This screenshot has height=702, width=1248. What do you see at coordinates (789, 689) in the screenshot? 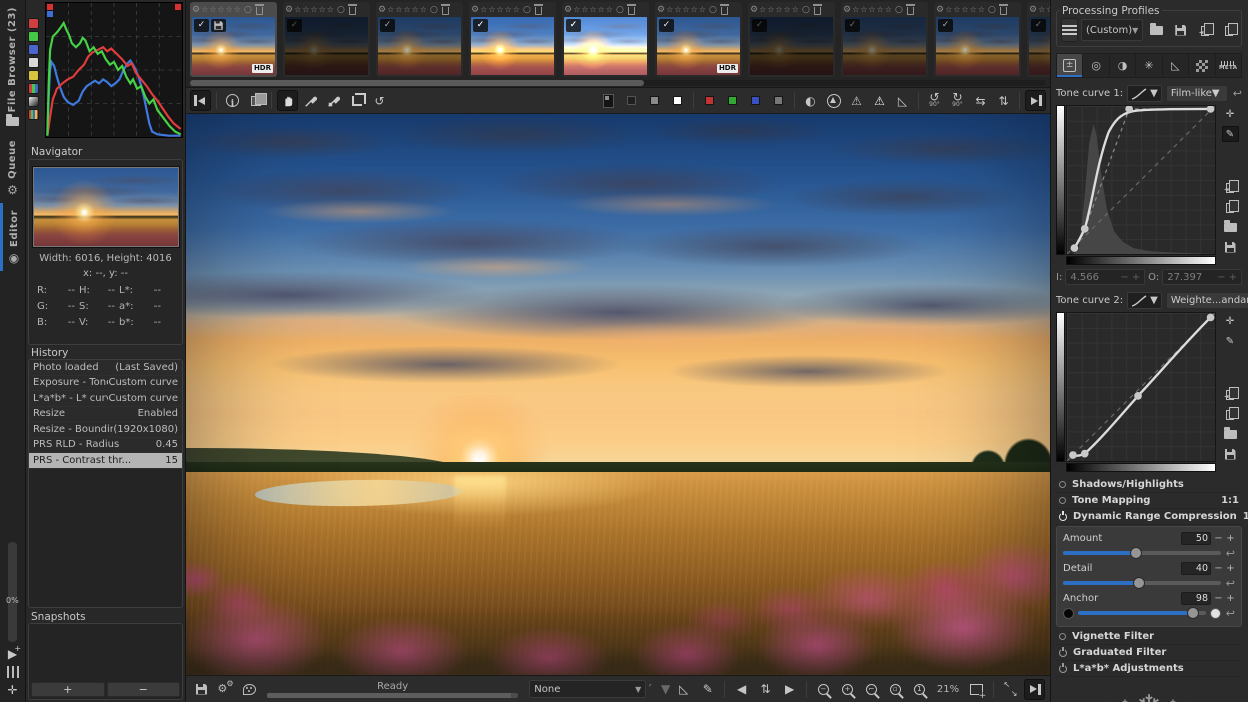
I see `next-image-button: ▶` at bounding box center [789, 689].